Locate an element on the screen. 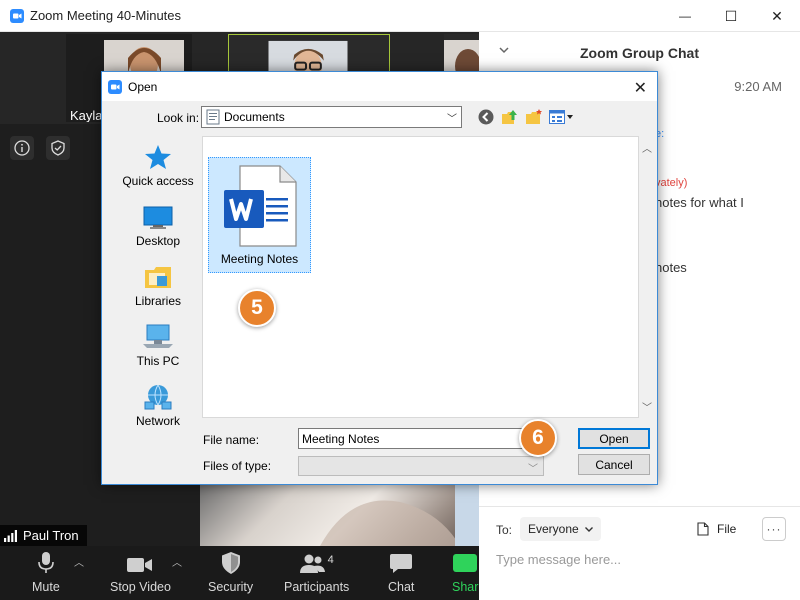  place-libraries: Libraries is located at coordinates (158, 286).